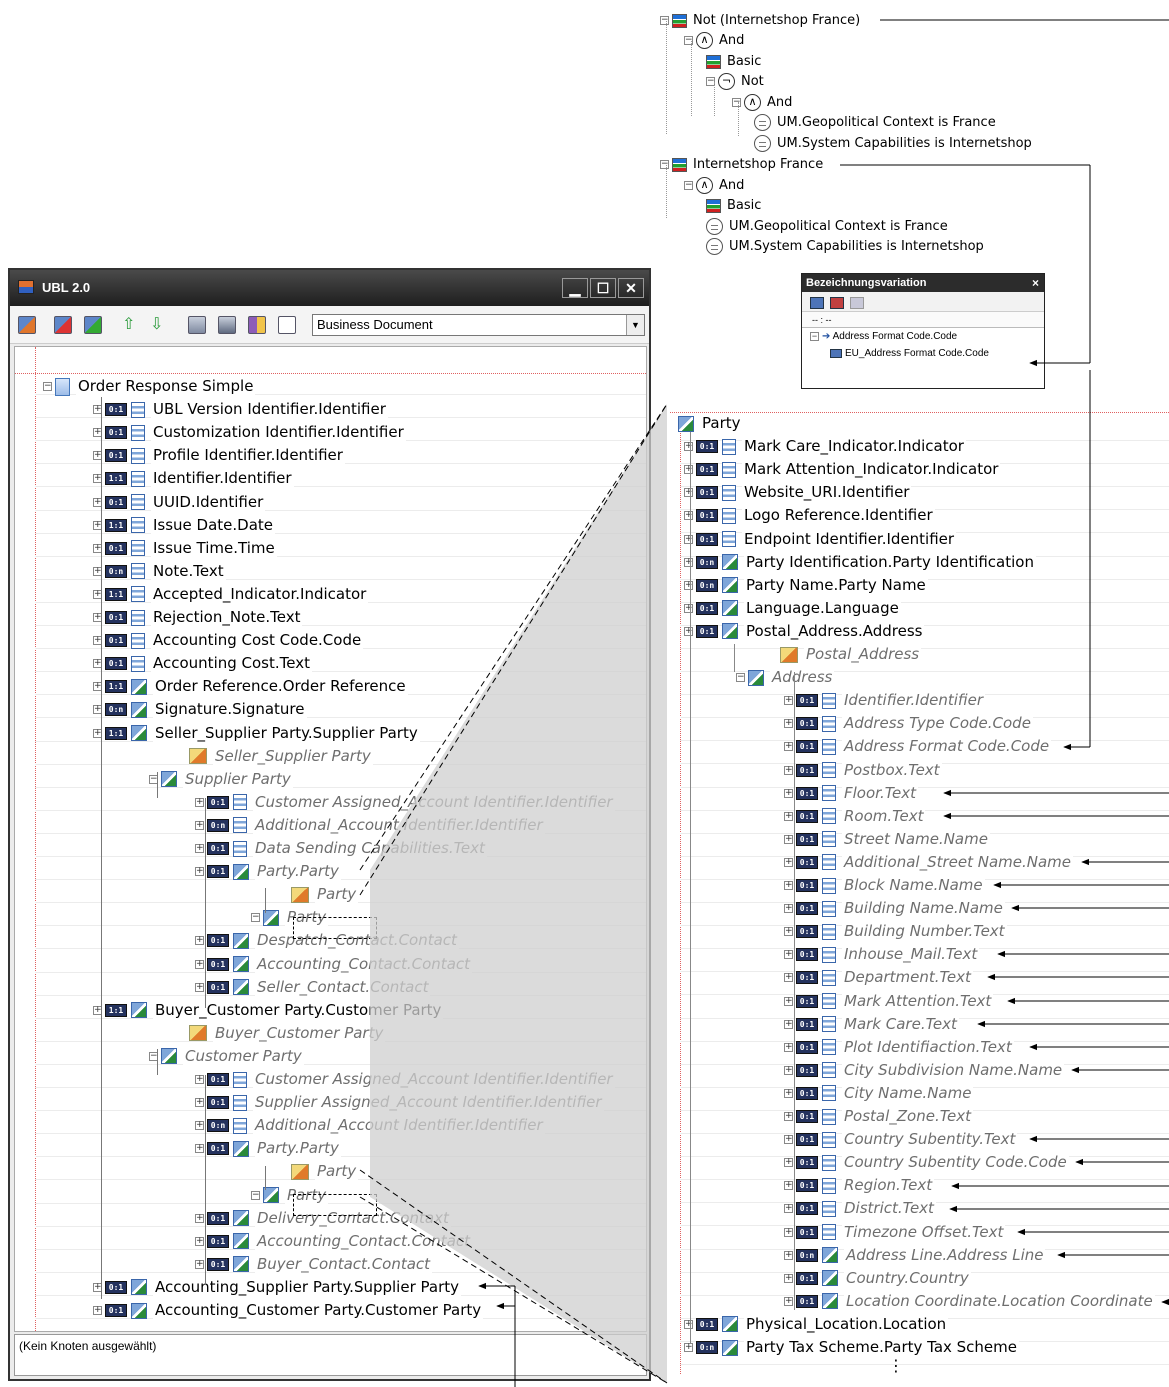 This screenshot has height=1387, width=1169. What do you see at coordinates (159, 325) in the screenshot?
I see `move-down-icon: ⇩` at bounding box center [159, 325].